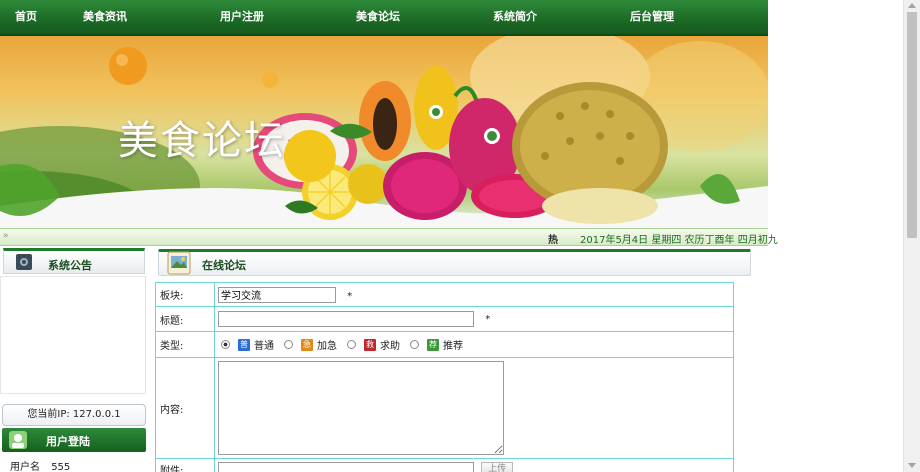 The height and width of the screenshot is (472, 920). I want to click on notice-body, so click(73, 335).